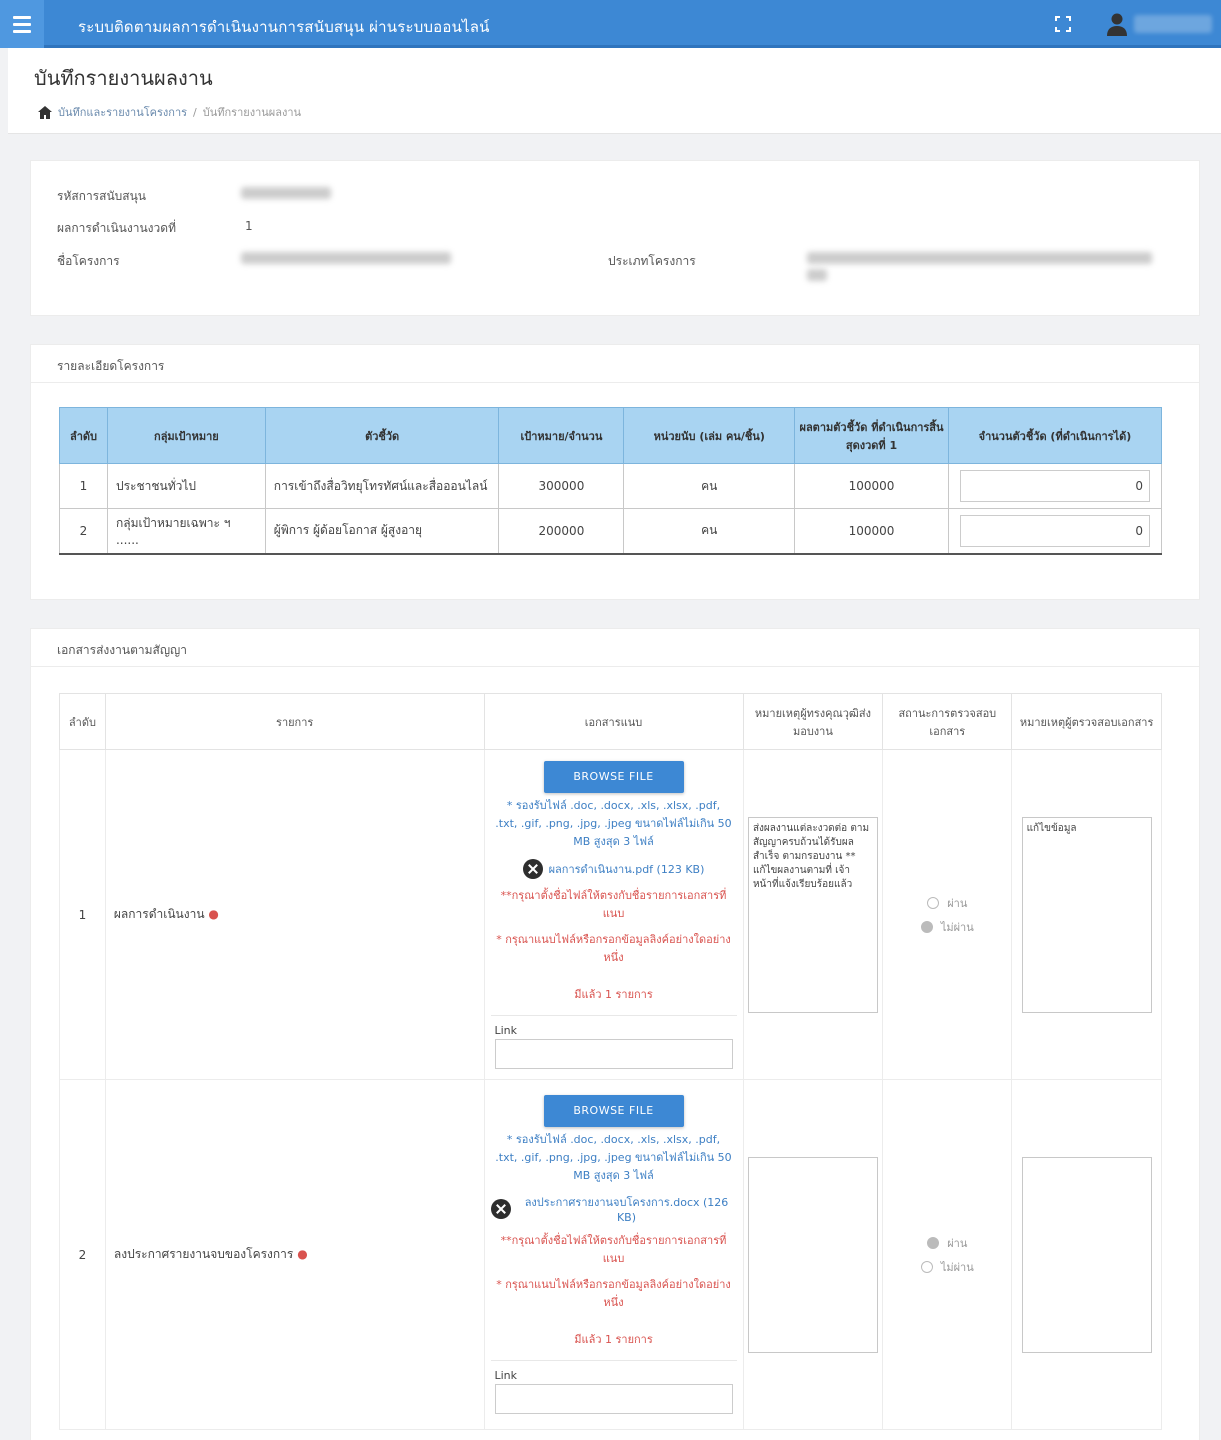 Image resolution: width=1221 pixels, height=1440 pixels. Describe the element at coordinates (561, 486) in the screenshot. I see `cell-target: 300000` at that location.